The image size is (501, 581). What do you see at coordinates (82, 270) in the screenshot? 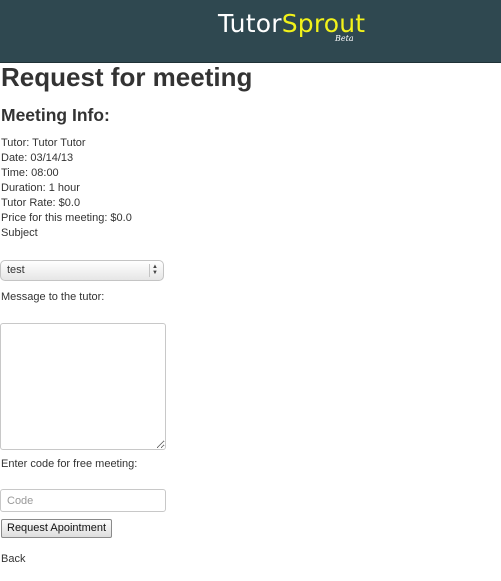
I see `subject-select: test ▲ ▼` at bounding box center [82, 270].